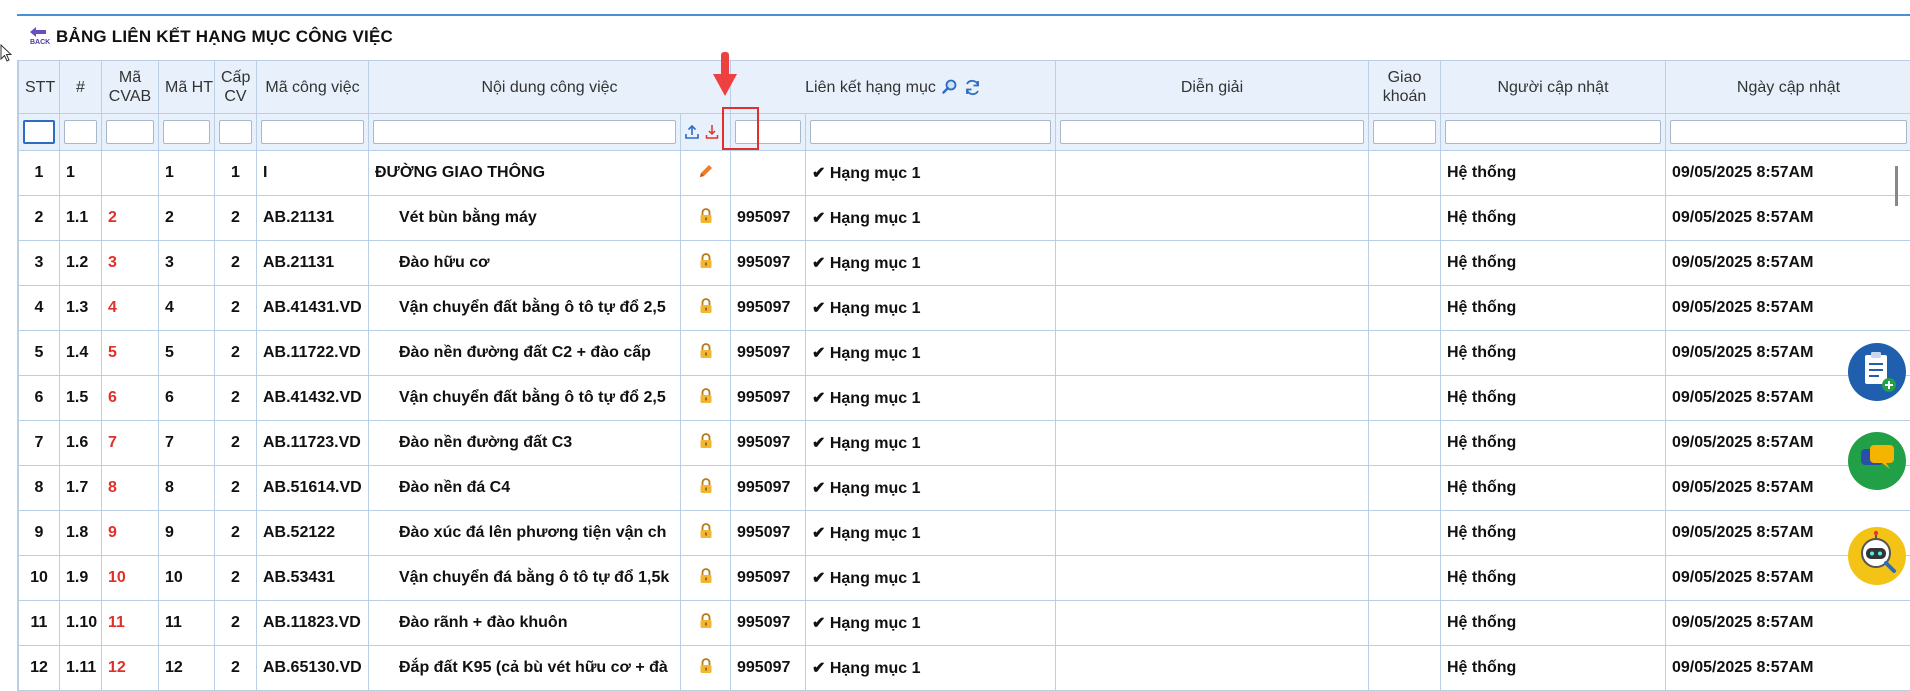 The height and width of the screenshot is (691, 1910). Describe the element at coordinates (130, 443) in the screenshot. I see `cell-ma-cvab: 7` at that location.